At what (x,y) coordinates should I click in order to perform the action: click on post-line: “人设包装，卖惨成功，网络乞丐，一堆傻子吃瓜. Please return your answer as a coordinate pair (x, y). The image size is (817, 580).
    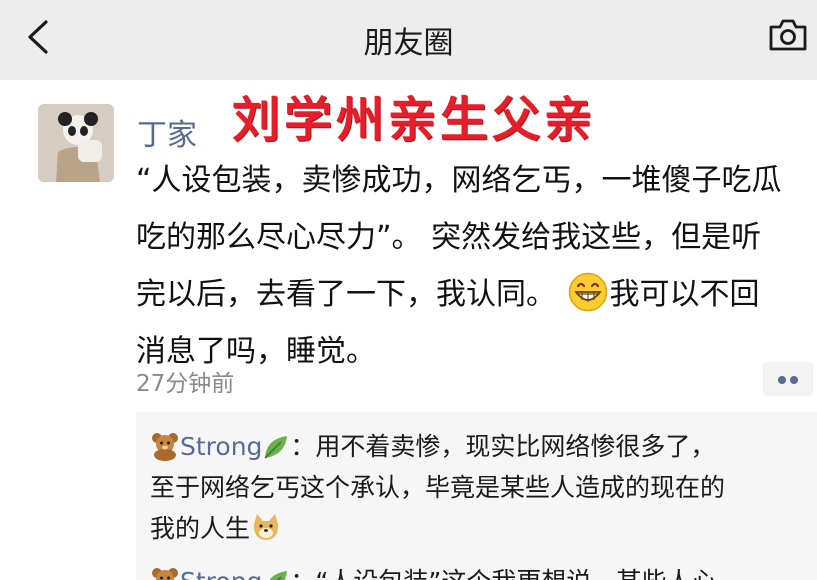
    Looking at the image, I should click on (459, 180).